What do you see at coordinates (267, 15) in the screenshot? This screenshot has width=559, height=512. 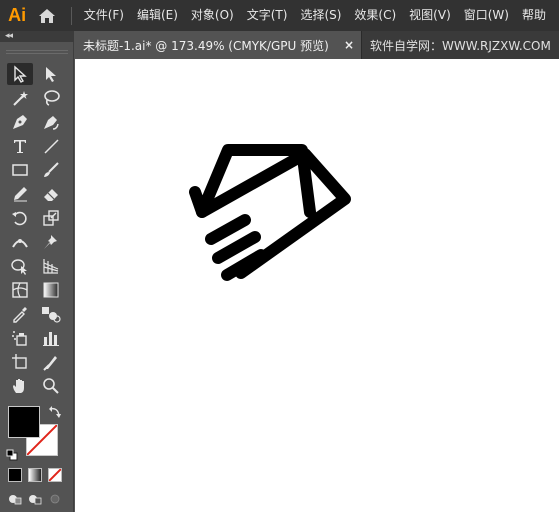 I see `menu-type: 文字(T)` at bounding box center [267, 15].